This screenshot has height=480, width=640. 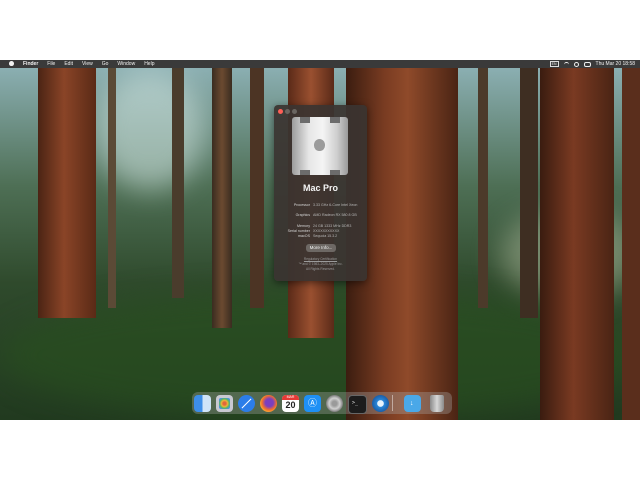 I want to click on launchpad-grid, so click(x=224, y=403).